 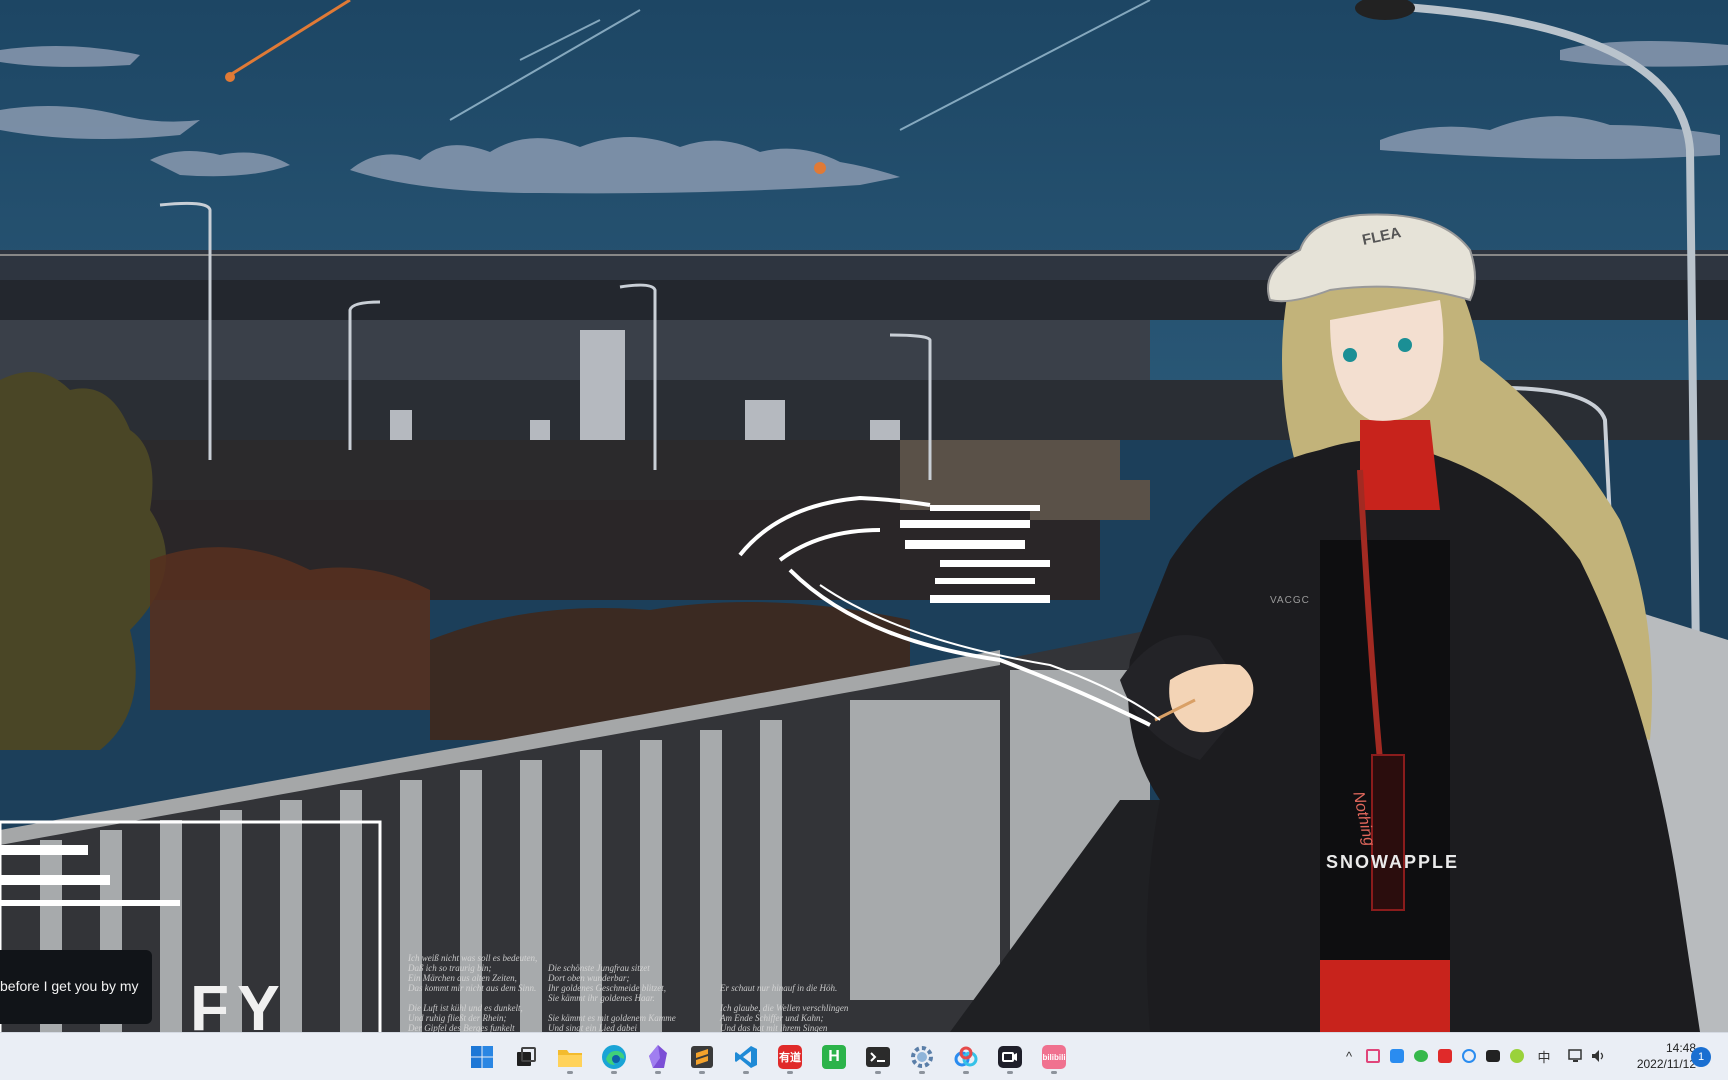 I want to click on notification-toast: before I get you by my, so click(x=76, y=987).